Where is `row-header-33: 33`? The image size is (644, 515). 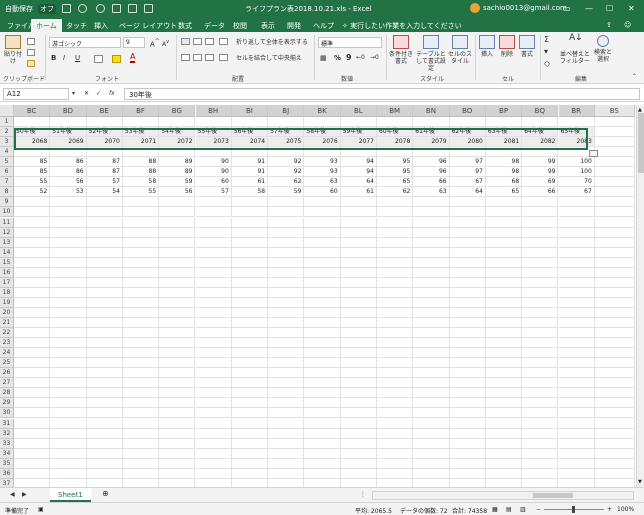 row-header-33: 33 is located at coordinates (7, 443).